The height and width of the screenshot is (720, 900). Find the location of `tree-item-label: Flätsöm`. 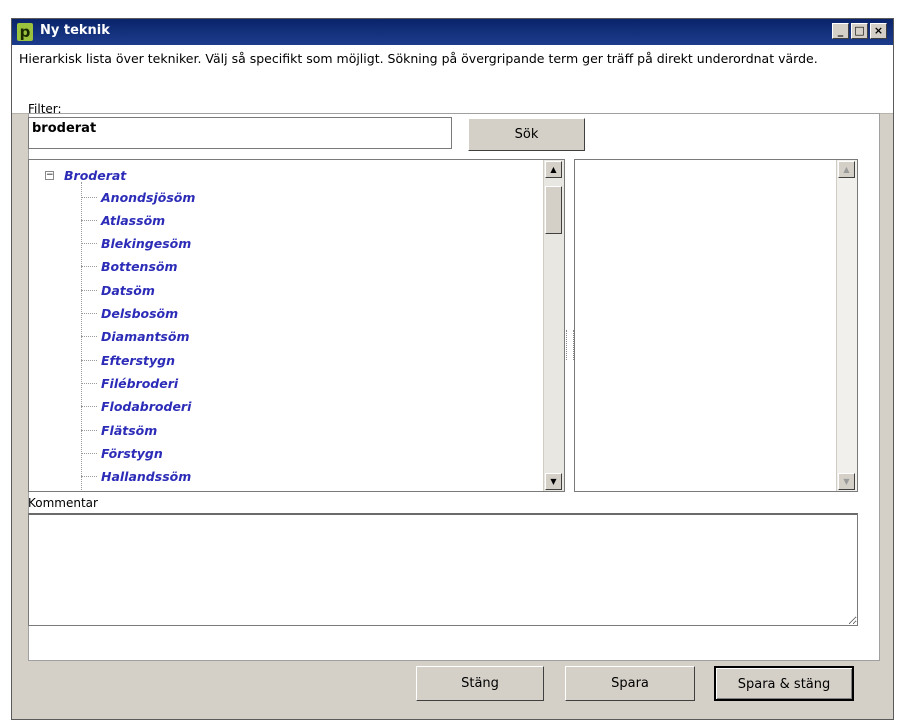

tree-item-label: Flätsöm is located at coordinates (129, 430).